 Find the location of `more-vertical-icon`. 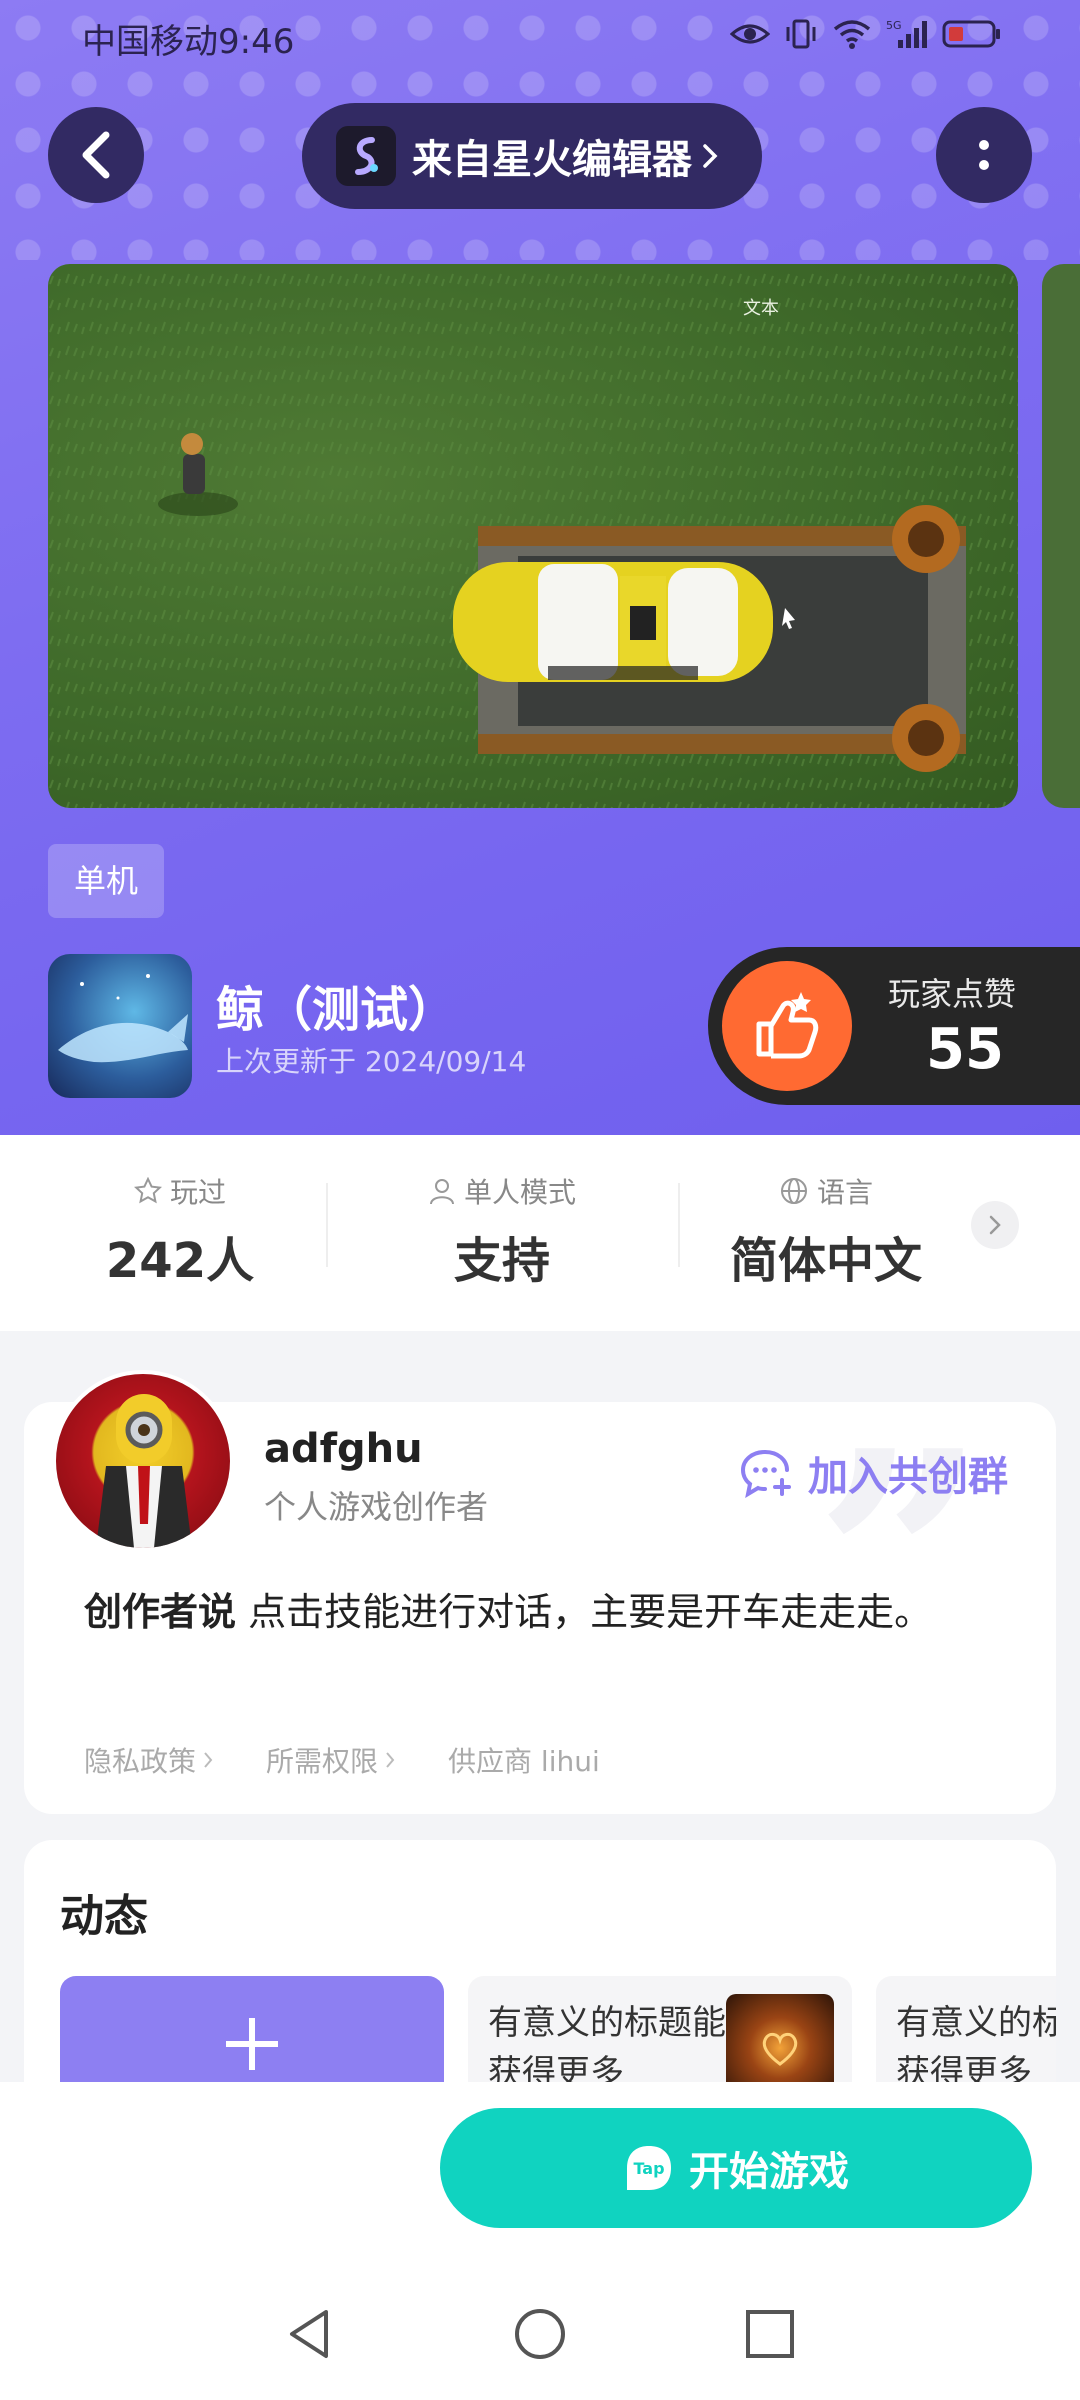

more-vertical-icon is located at coordinates (984, 155).